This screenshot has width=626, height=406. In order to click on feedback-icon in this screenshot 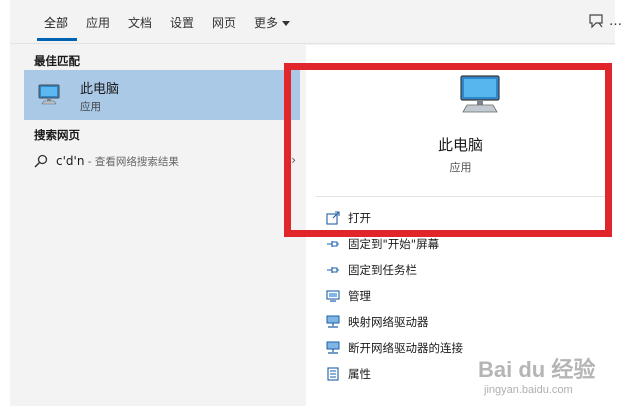, I will do `click(596, 21)`.